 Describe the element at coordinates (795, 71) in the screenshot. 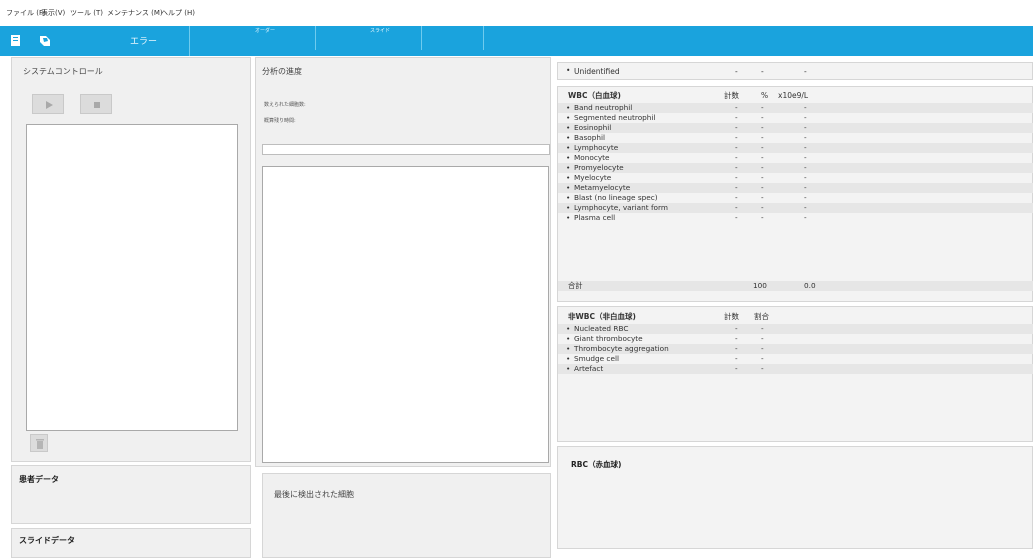

I see `unidentified-row: • Unidentified - - -` at that location.